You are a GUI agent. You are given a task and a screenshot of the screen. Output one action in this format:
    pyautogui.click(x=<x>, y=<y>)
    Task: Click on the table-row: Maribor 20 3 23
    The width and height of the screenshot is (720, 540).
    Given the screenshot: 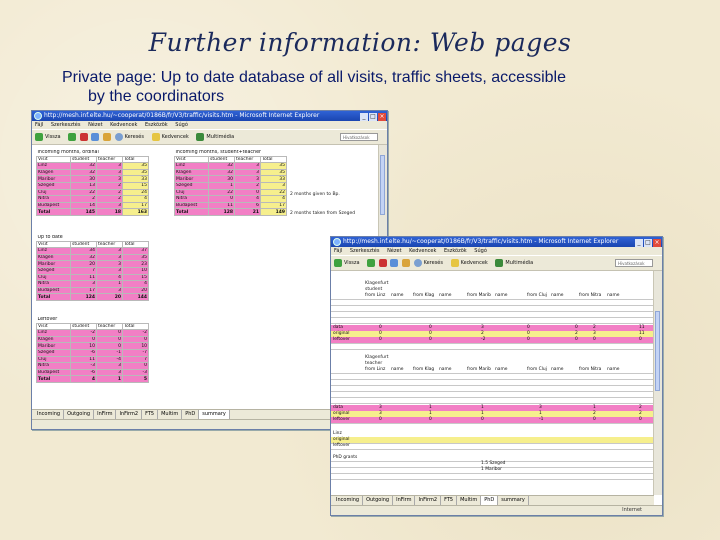 What is the action you would take?
    pyautogui.click(x=92, y=264)
    